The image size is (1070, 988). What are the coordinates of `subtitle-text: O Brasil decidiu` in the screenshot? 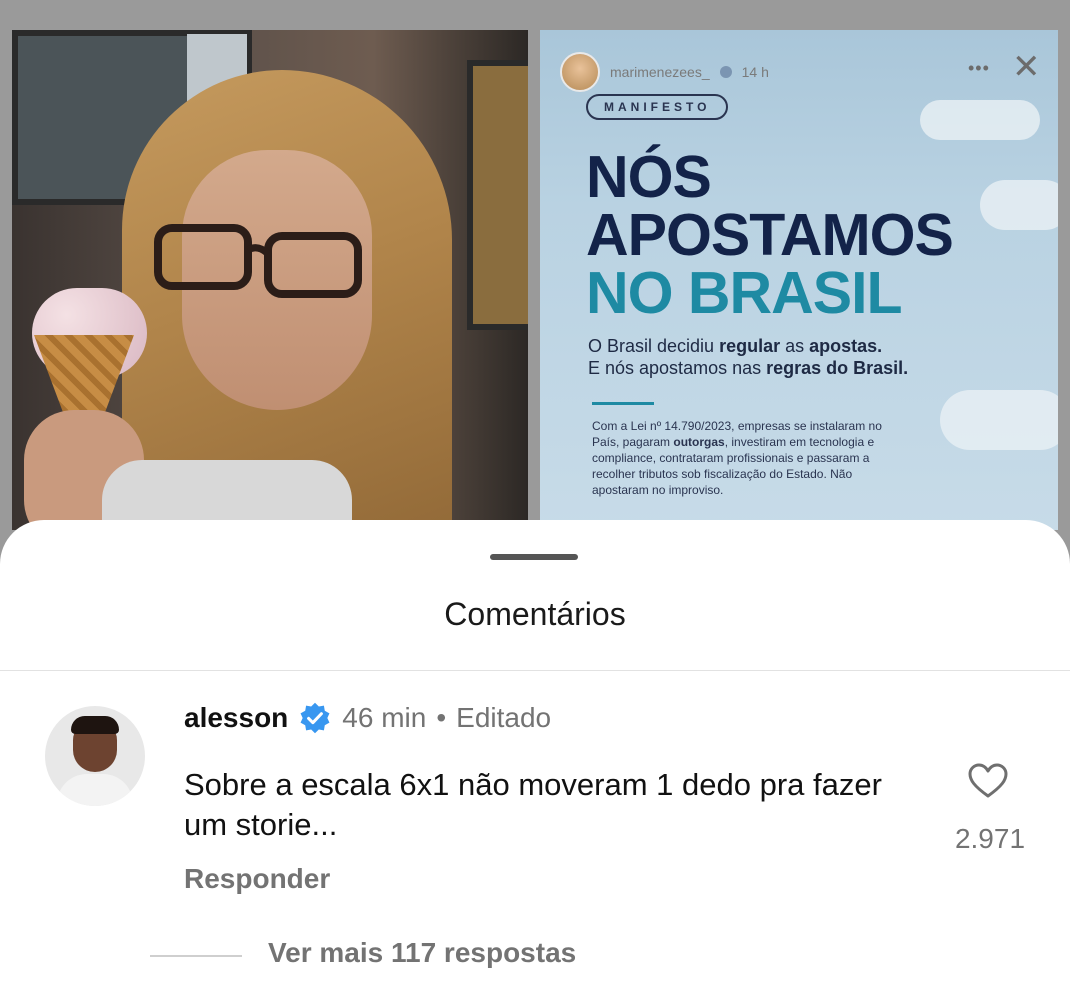 It's located at (654, 346).